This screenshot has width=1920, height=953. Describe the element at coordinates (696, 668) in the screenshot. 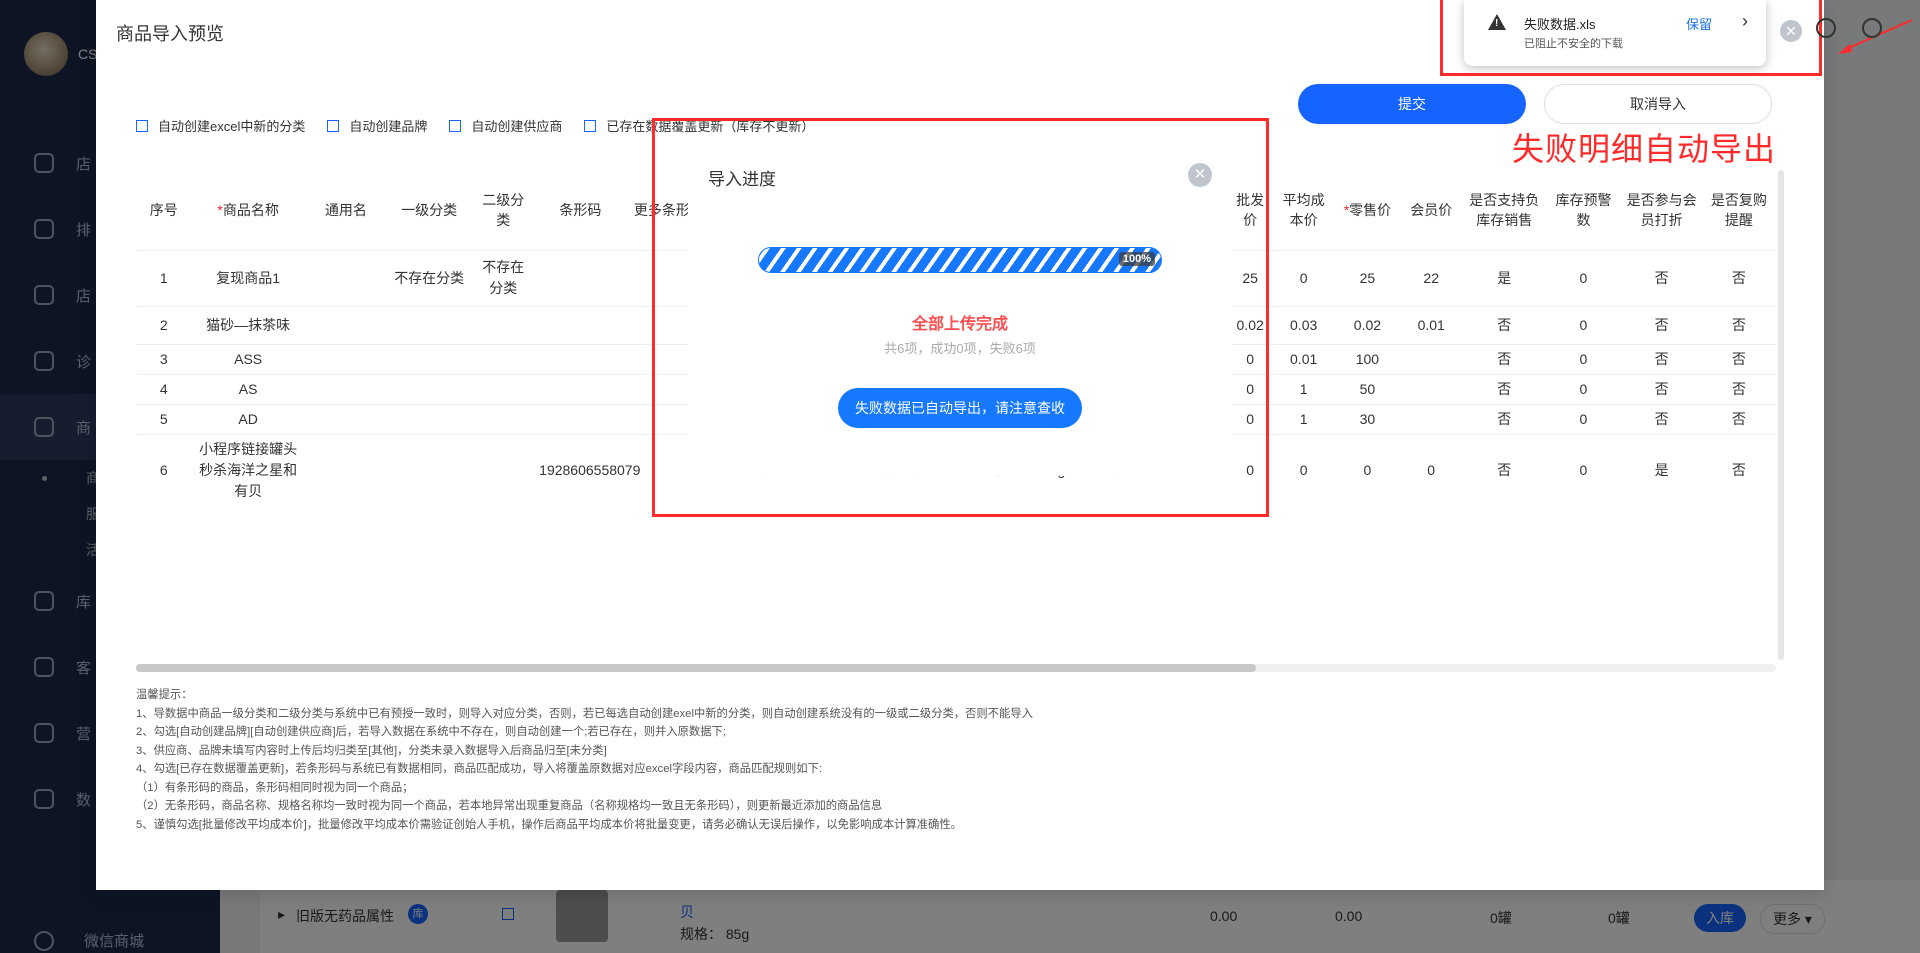

I see `scrollbar-thumb` at that location.